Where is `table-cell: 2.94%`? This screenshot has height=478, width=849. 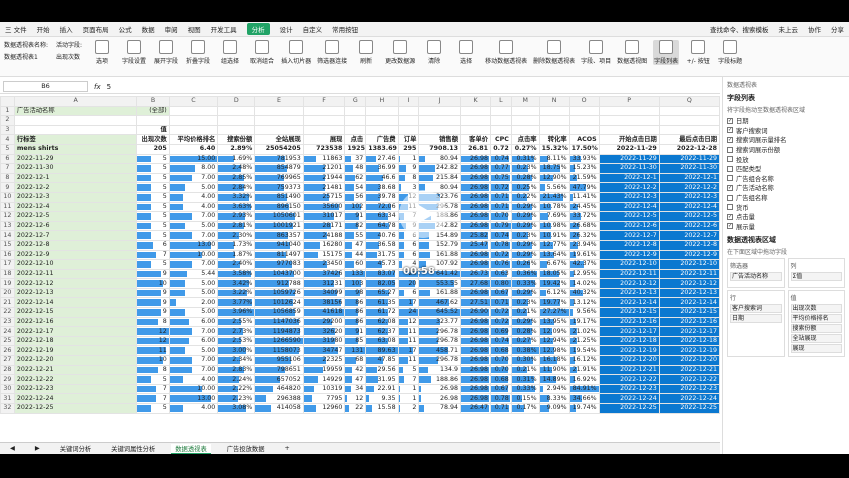 table-cell: 2.94% is located at coordinates (554, 389).